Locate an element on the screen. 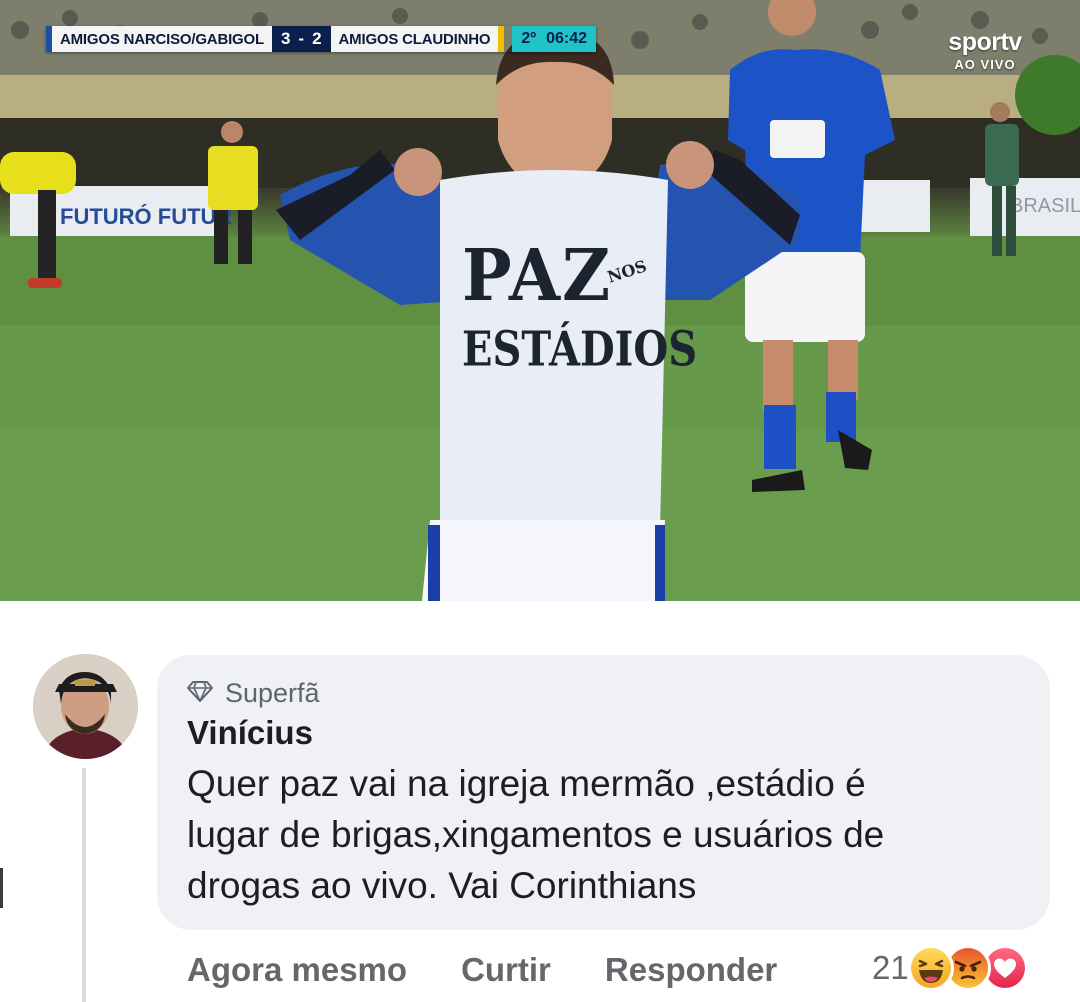  broadcaster-logo: sportv AO VIVO is located at coordinates (985, 50).